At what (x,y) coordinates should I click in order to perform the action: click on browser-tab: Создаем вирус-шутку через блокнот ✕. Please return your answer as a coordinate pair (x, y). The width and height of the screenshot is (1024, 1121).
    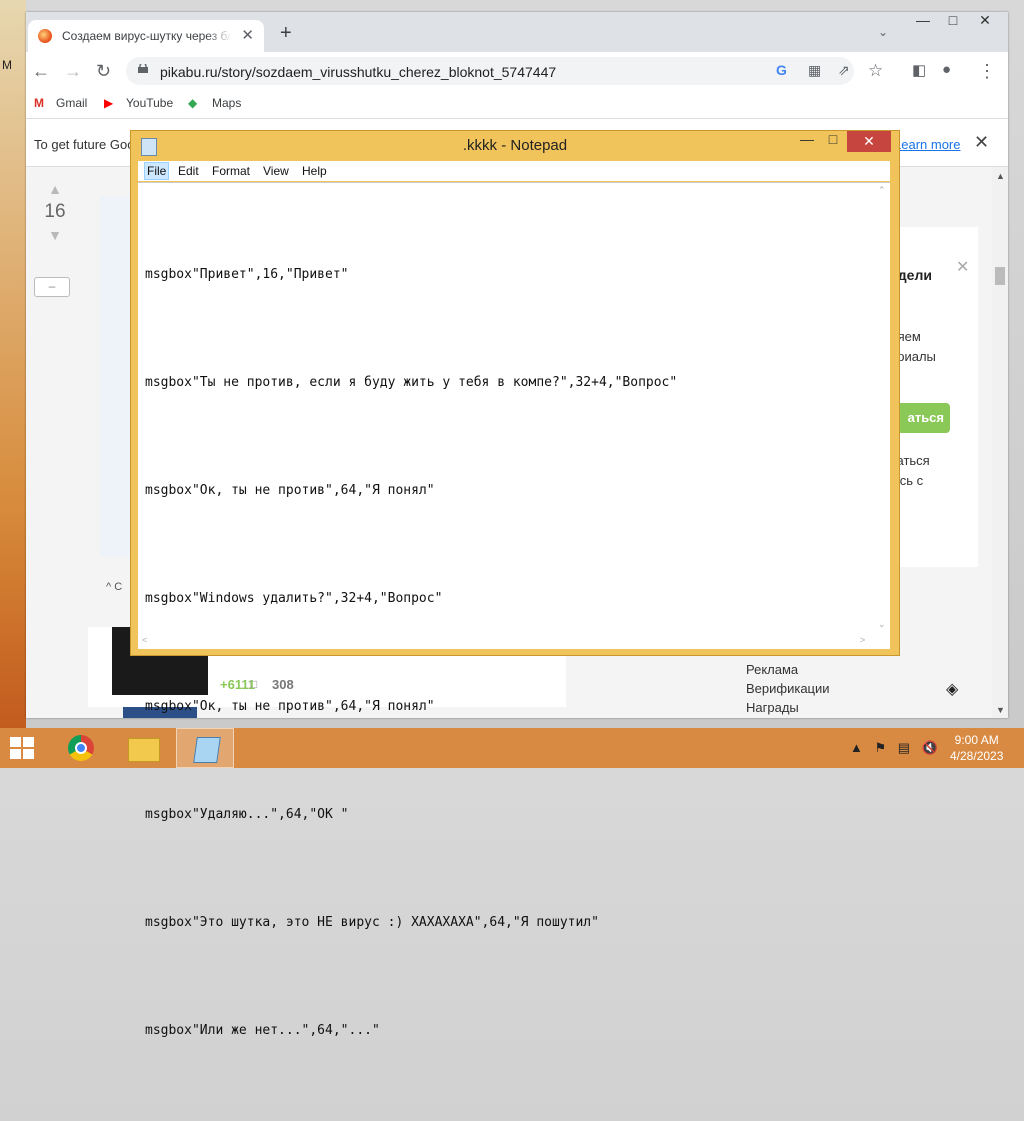
    Looking at the image, I should click on (146, 36).